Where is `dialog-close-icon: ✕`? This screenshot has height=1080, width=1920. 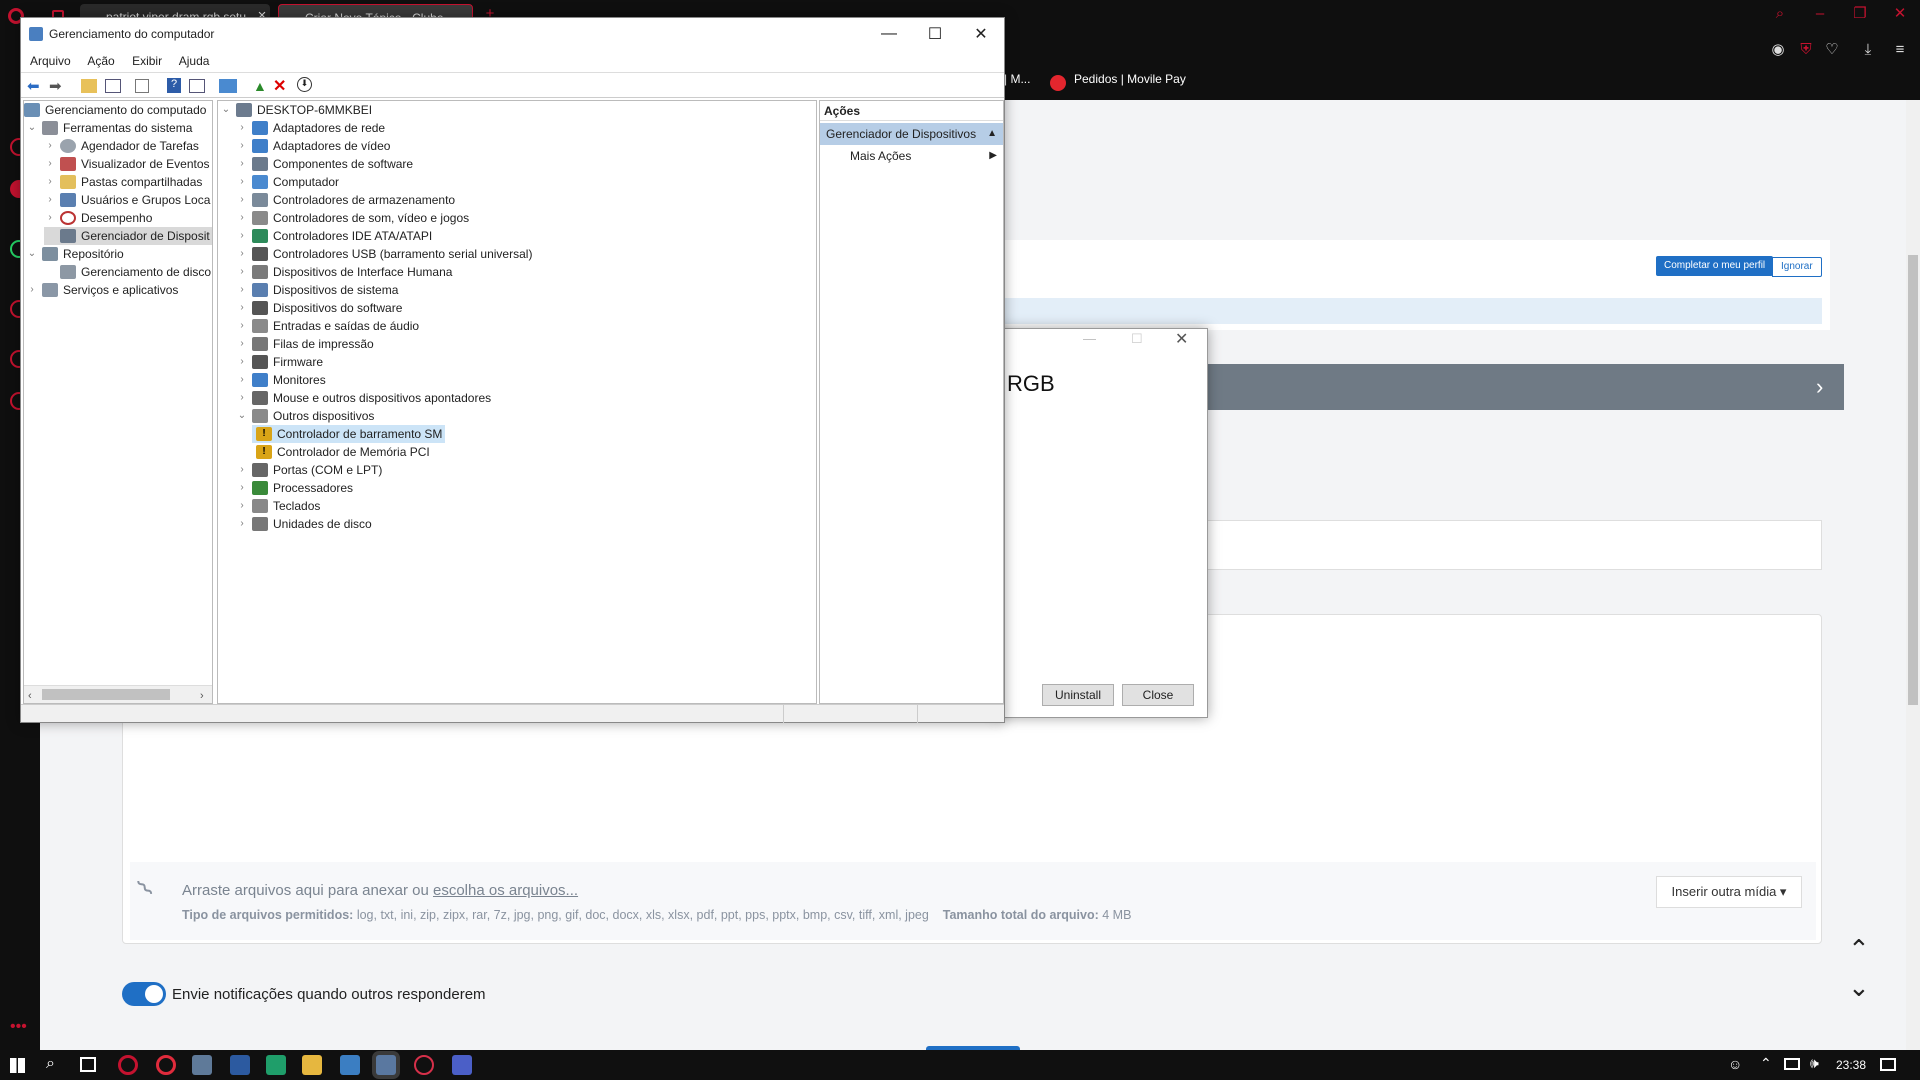
dialog-close-icon: ✕ is located at coordinates (1181, 339).